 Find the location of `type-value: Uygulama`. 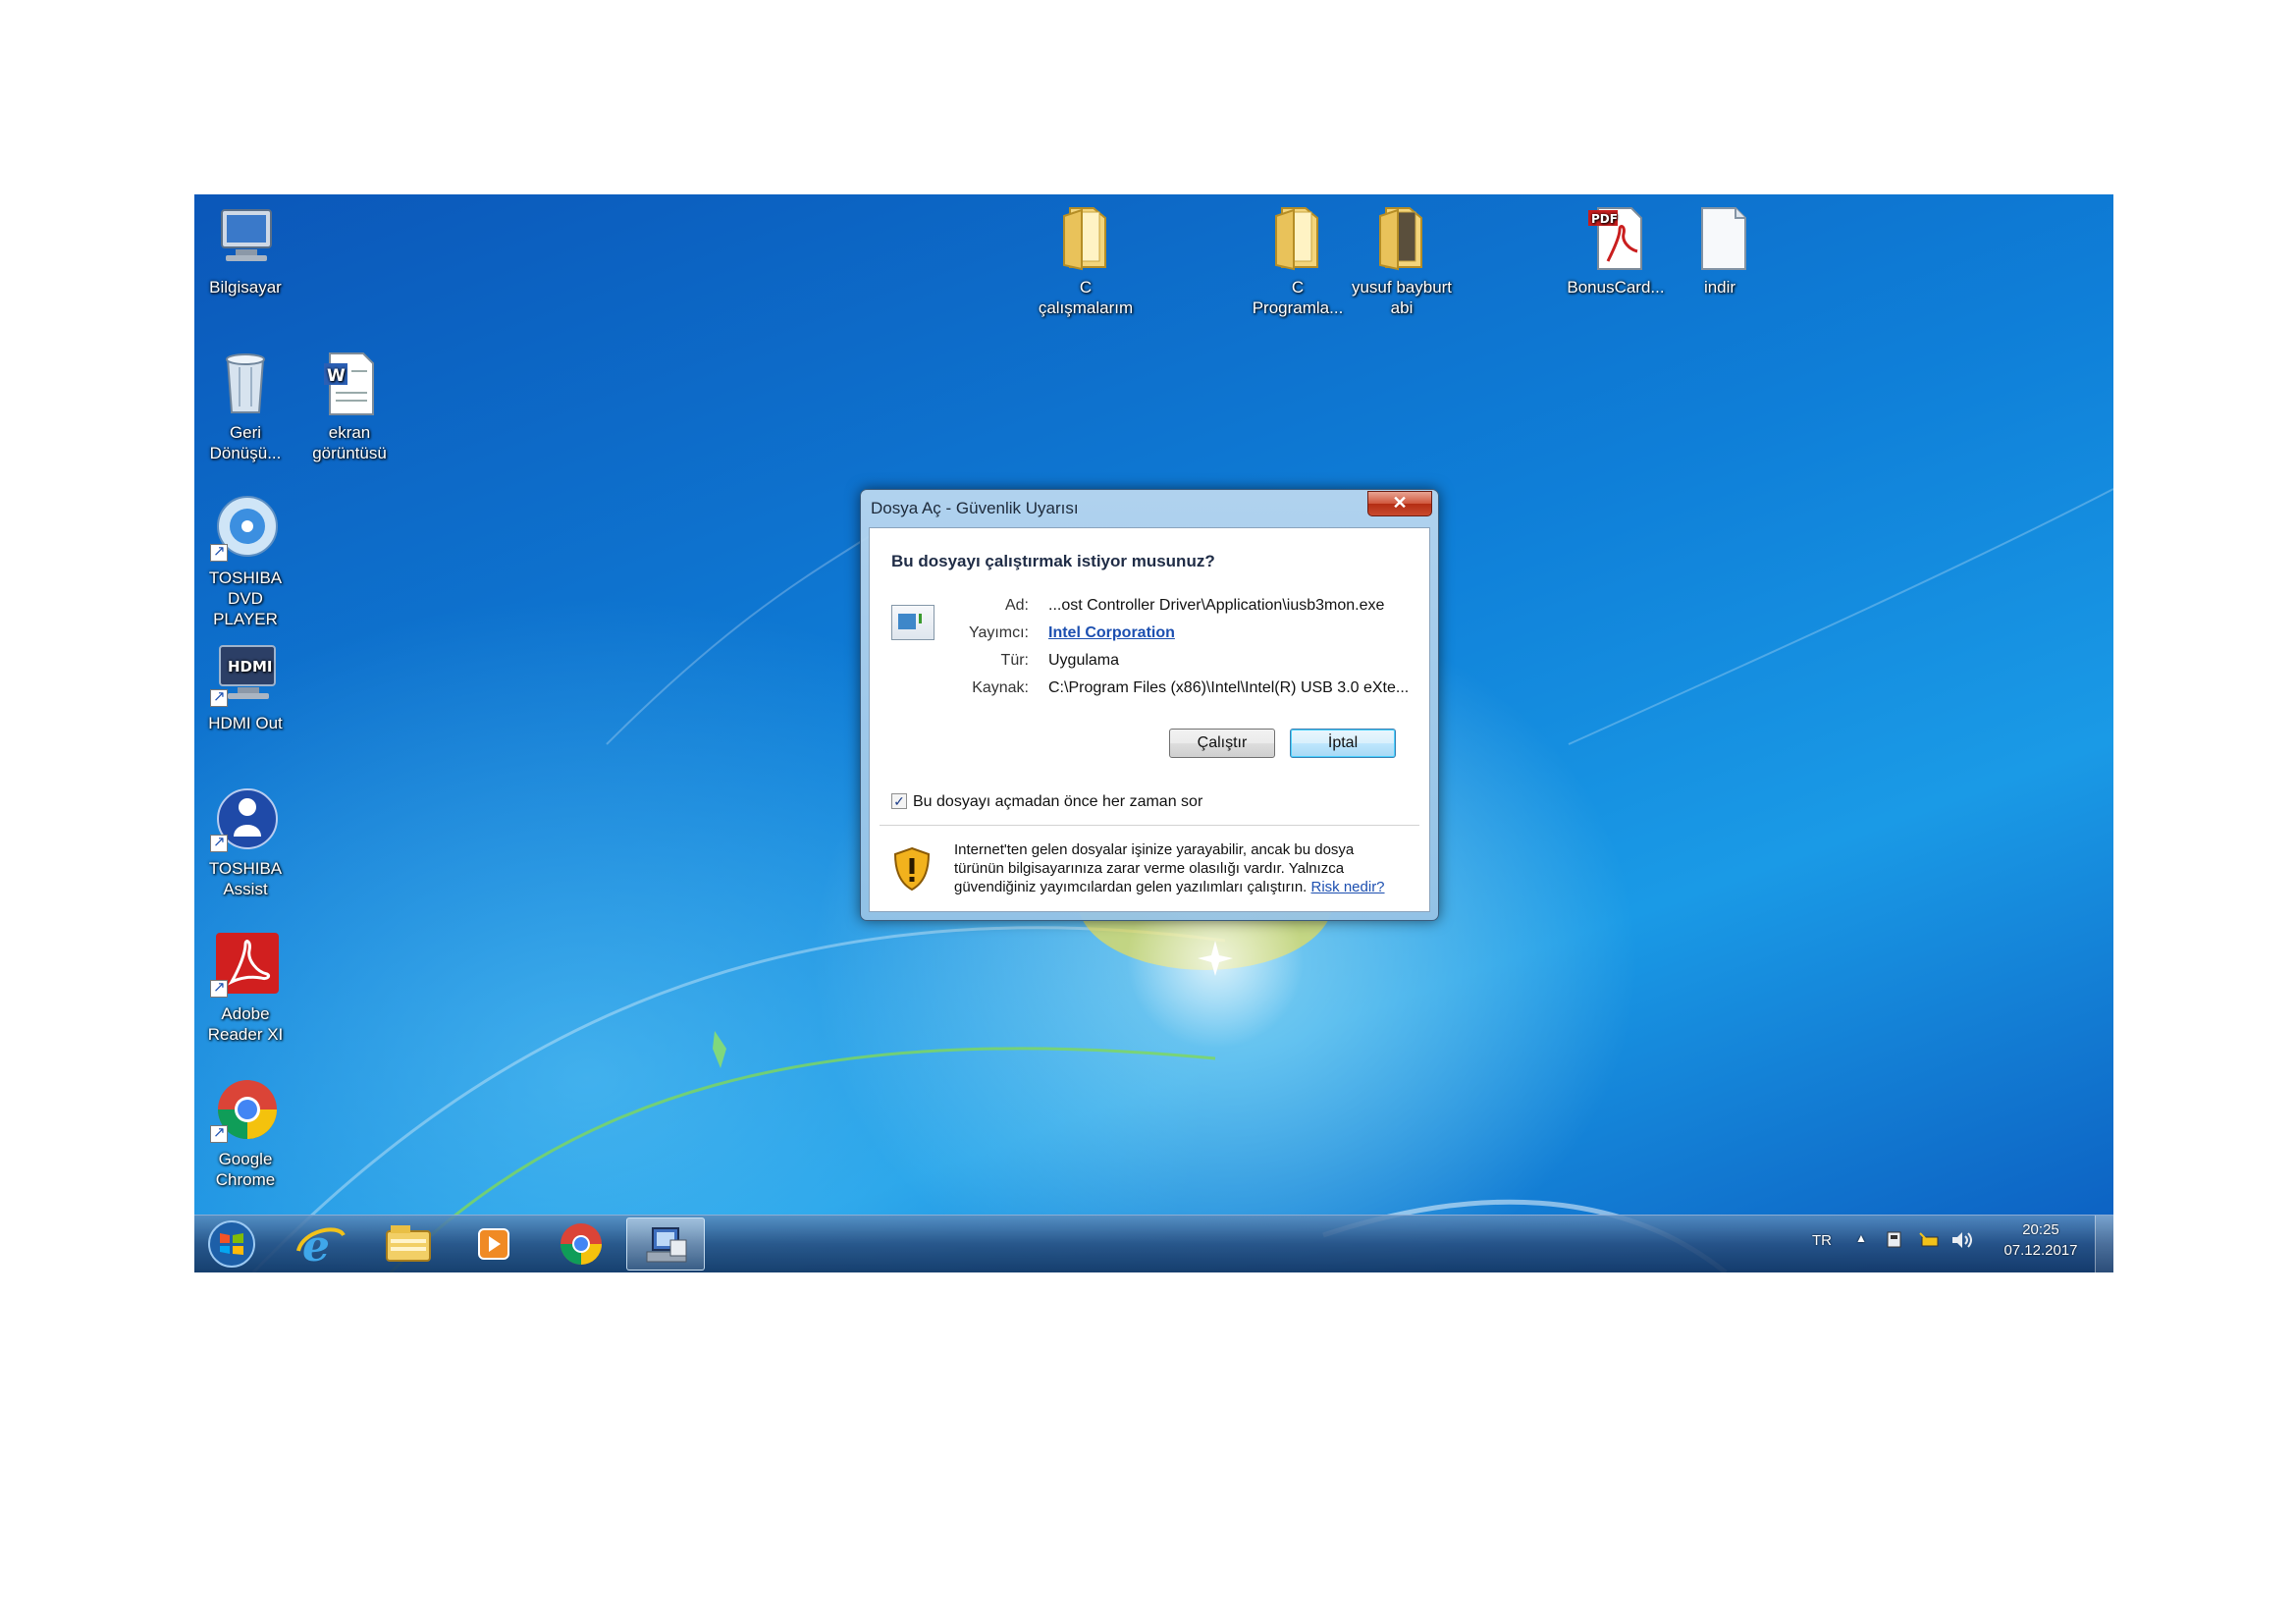

type-value: Uygulama is located at coordinates (1084, 660).